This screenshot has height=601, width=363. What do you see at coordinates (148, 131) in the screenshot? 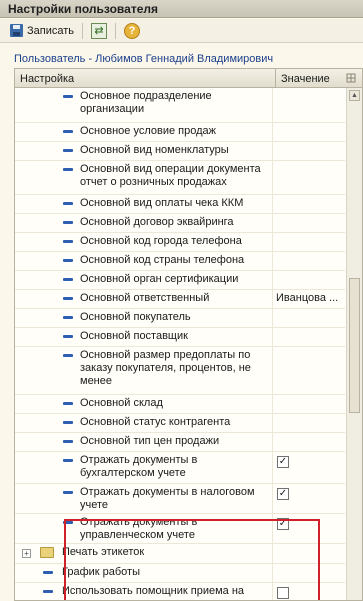
I see `row-label: Основное условие продаж` at bounding box center [148, 131].